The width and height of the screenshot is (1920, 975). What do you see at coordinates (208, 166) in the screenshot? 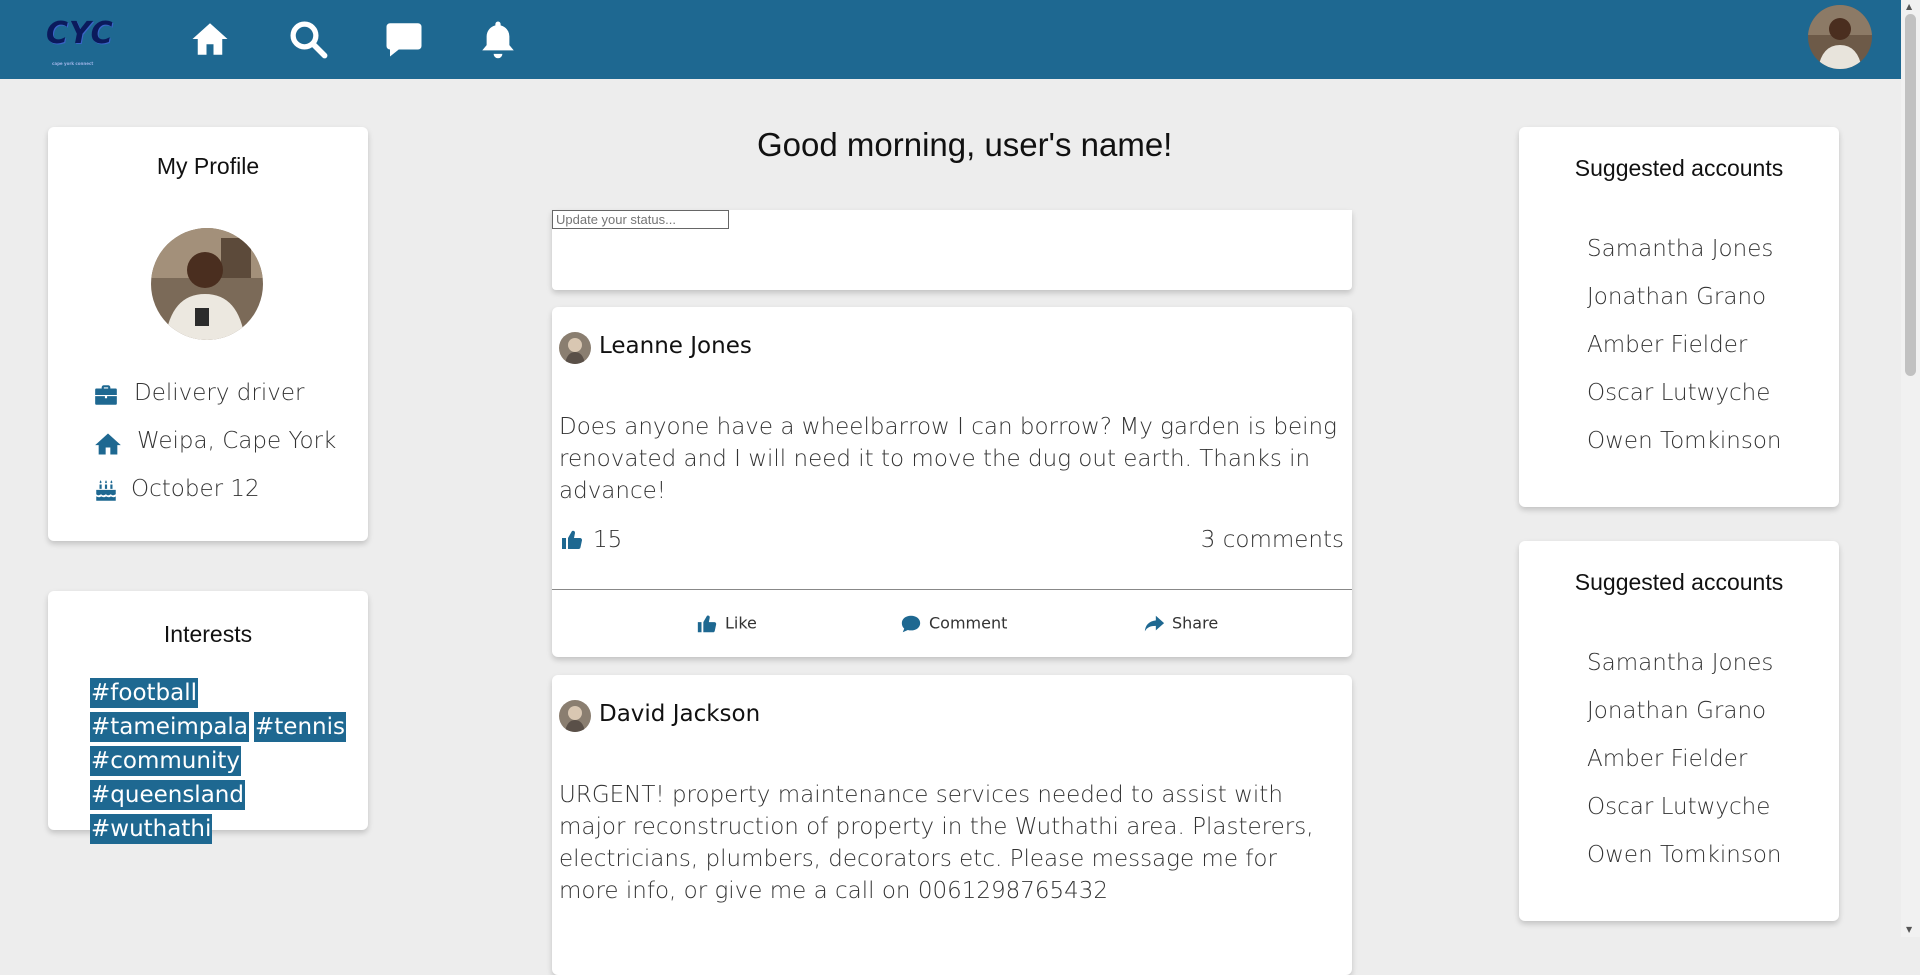
I see `profile-card-title: My Profile` at bounding box center [208, 166].